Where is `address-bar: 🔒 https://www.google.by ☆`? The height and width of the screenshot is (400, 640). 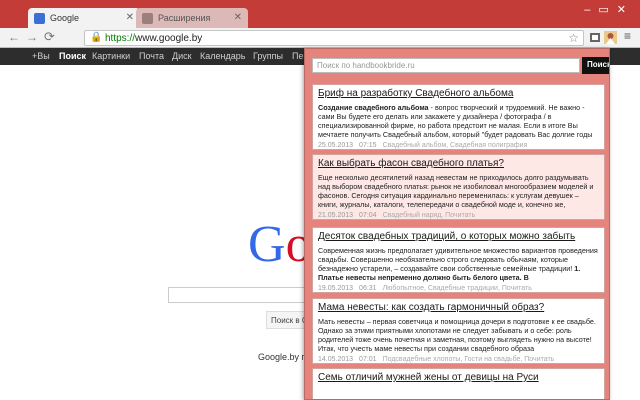
address-bar: 🔒 https://www.google.by ☆ is located at coordinates (334, 38).